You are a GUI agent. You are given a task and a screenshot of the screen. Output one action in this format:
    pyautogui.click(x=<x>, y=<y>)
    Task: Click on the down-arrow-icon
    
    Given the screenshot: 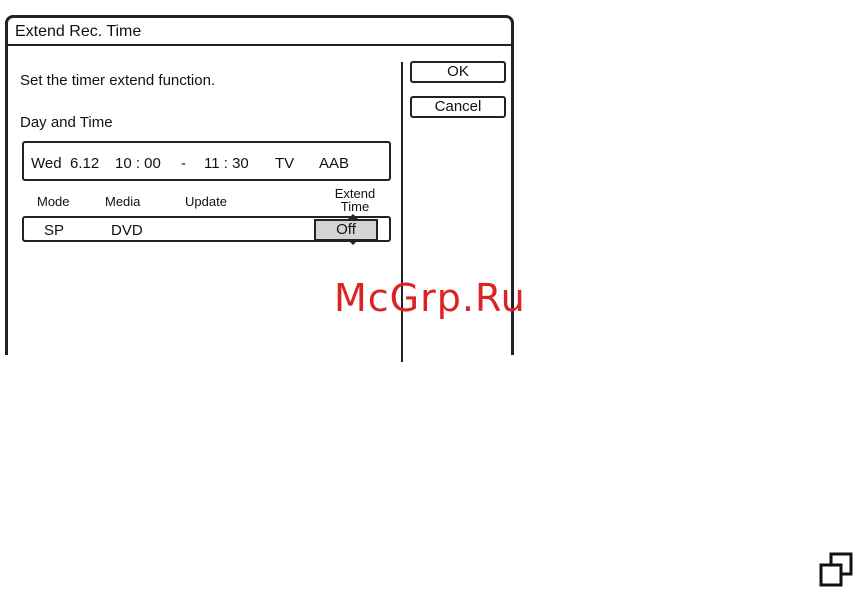 What is the action you would take?
    pyautogui.click(x=353, y=242)
    